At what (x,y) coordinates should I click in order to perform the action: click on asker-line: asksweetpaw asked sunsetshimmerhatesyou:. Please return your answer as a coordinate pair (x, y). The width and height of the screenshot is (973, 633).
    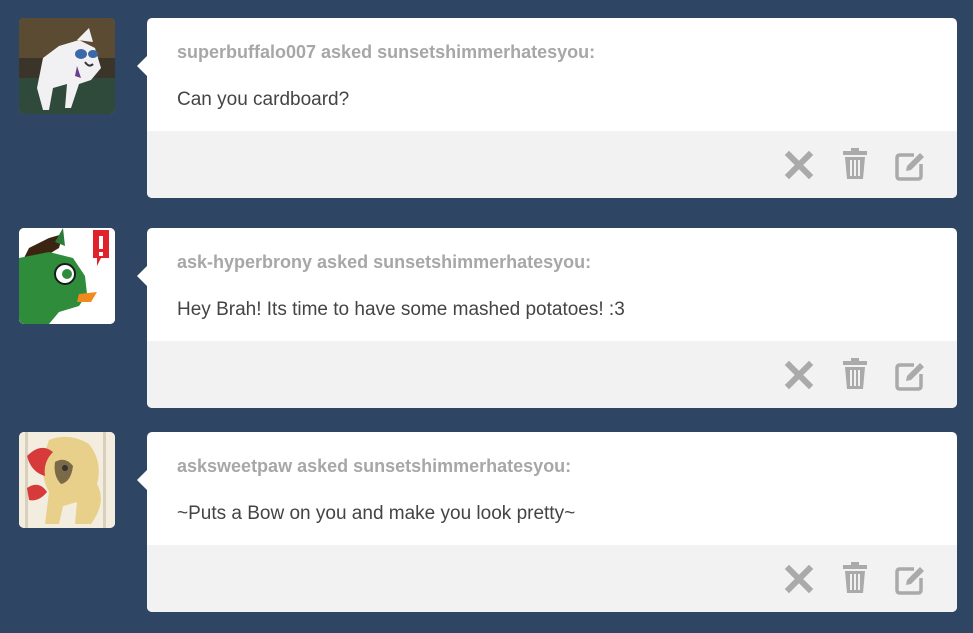
    Looking at the image, I should click on (374, 466).